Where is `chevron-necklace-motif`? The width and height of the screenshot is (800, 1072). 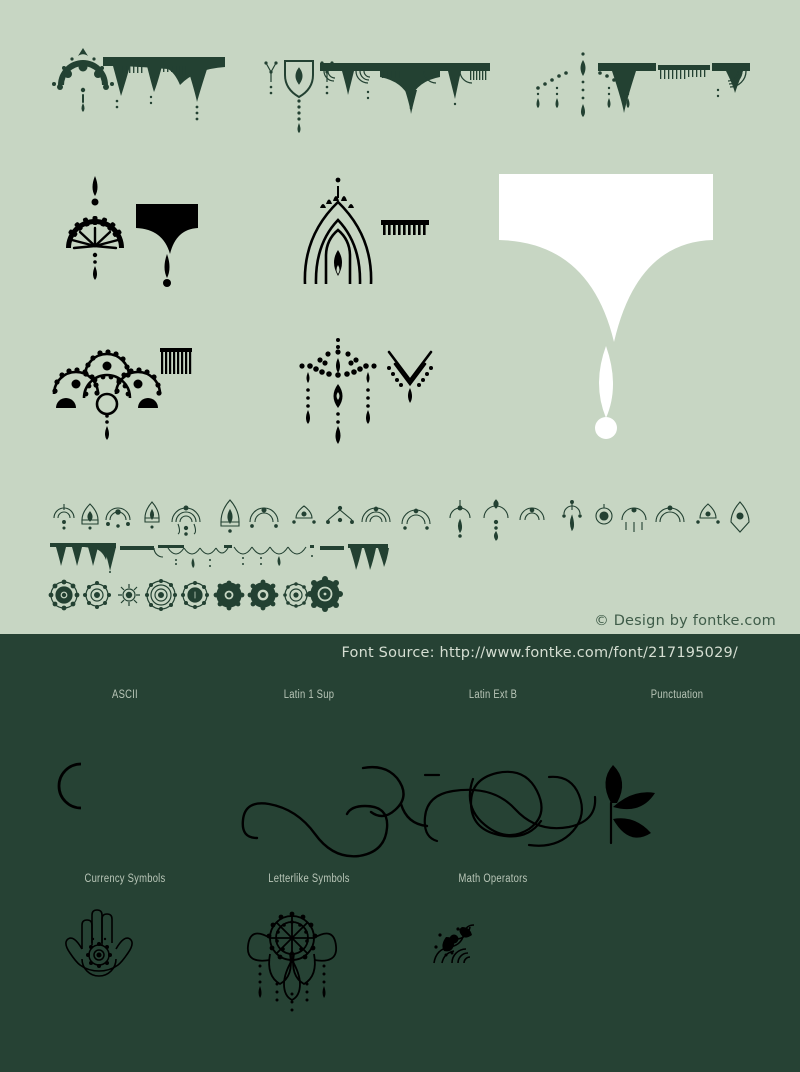
chevron-necklace-motif is located at coordinates (410, 378).